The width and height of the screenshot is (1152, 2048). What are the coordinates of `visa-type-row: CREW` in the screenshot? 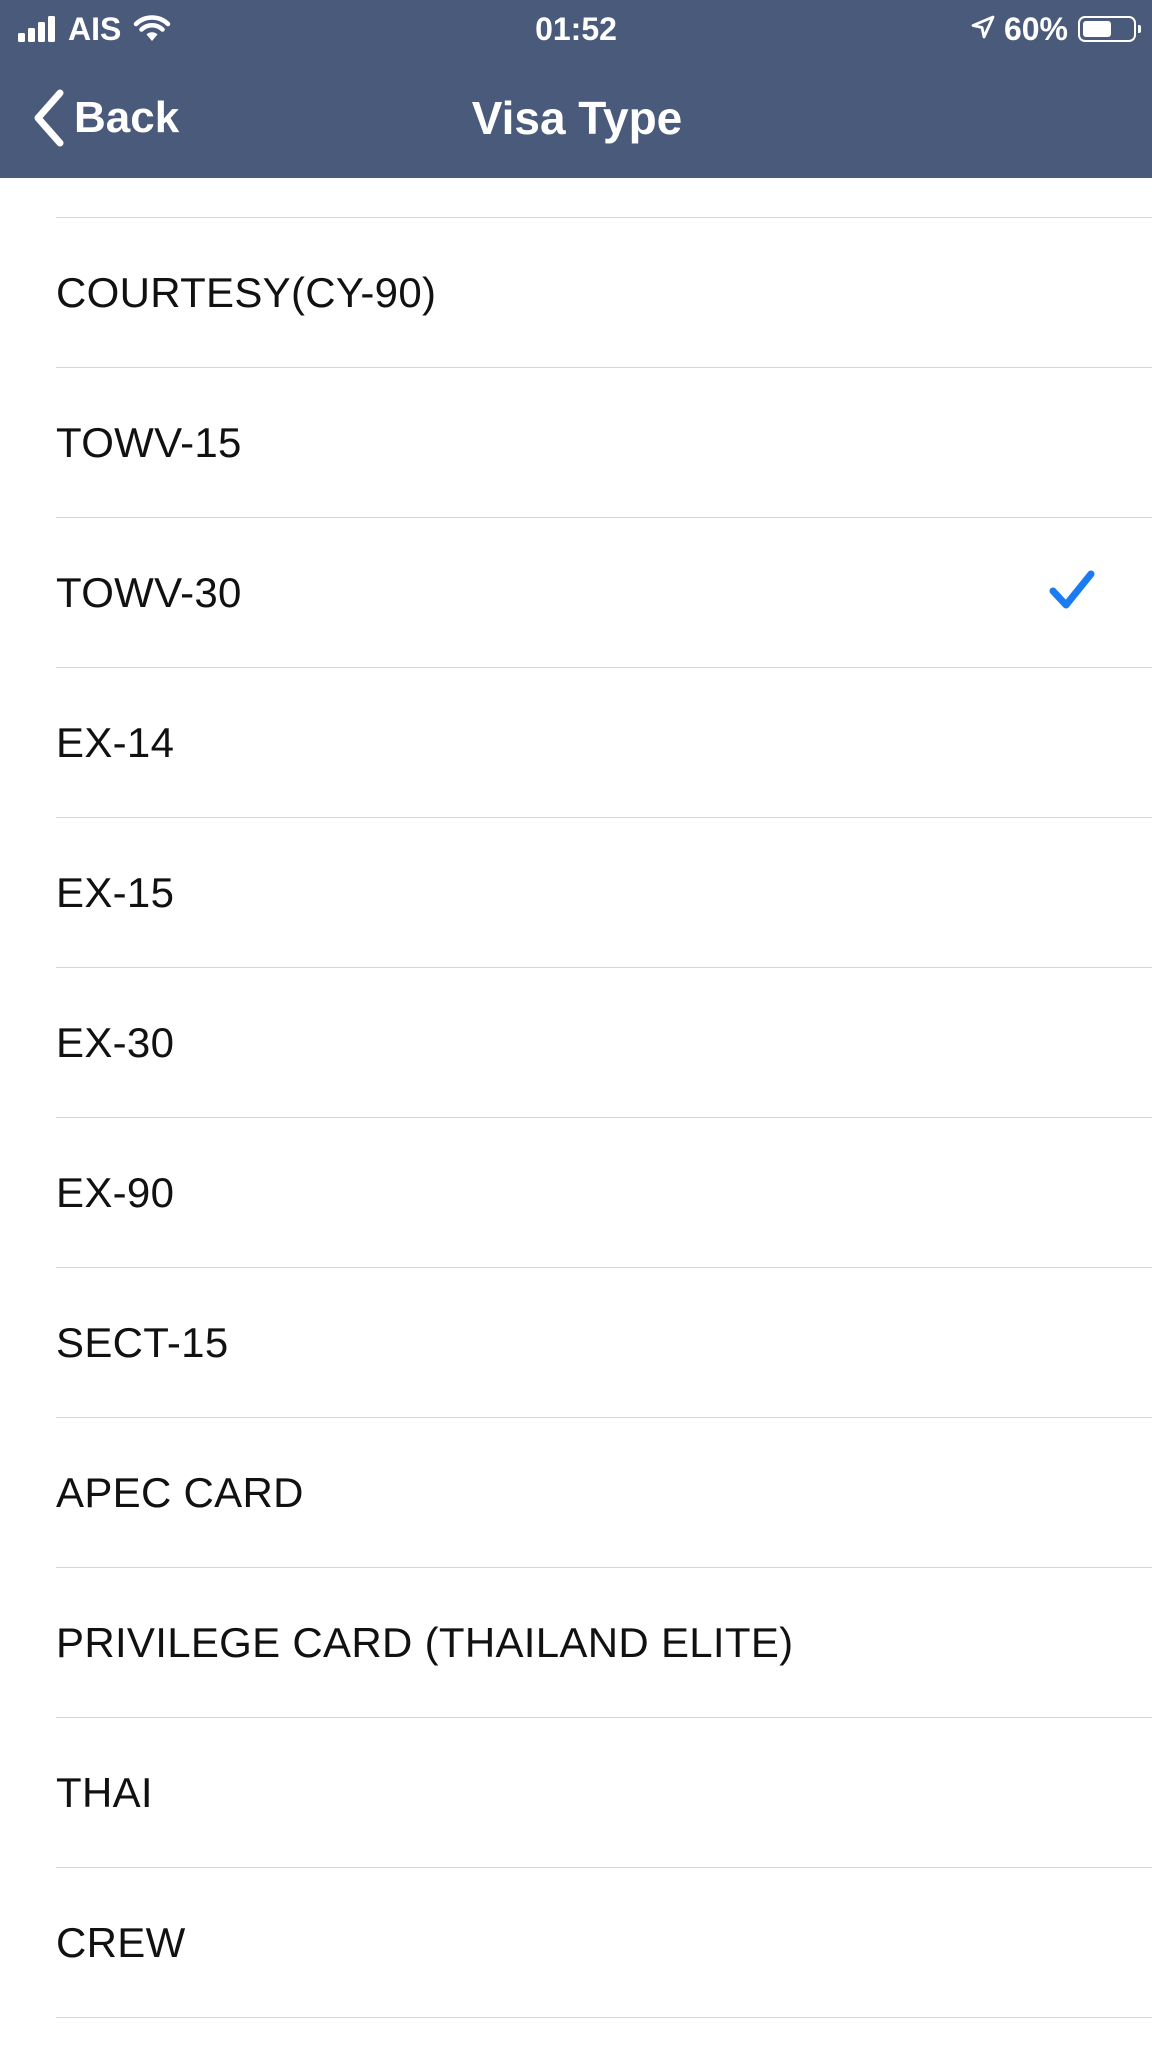 It's located at (604, 1943).